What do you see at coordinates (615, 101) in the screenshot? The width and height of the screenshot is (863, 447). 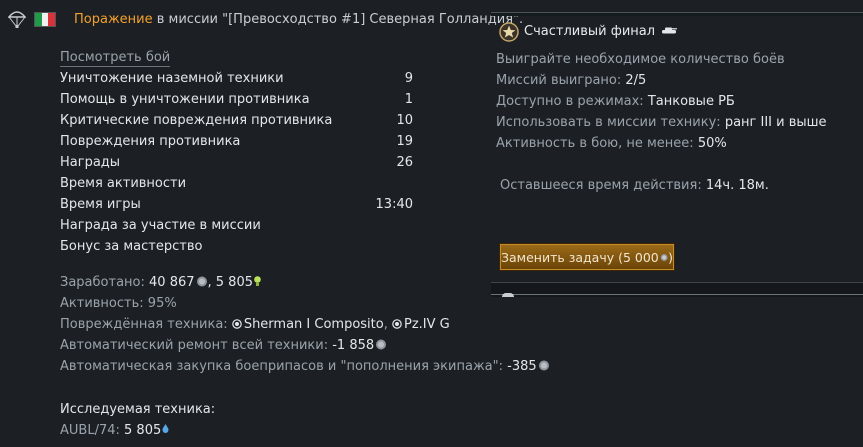 I see `task-available-modes: Доступно в режимах: Танковые РБ` at bounding box center [615, 101].